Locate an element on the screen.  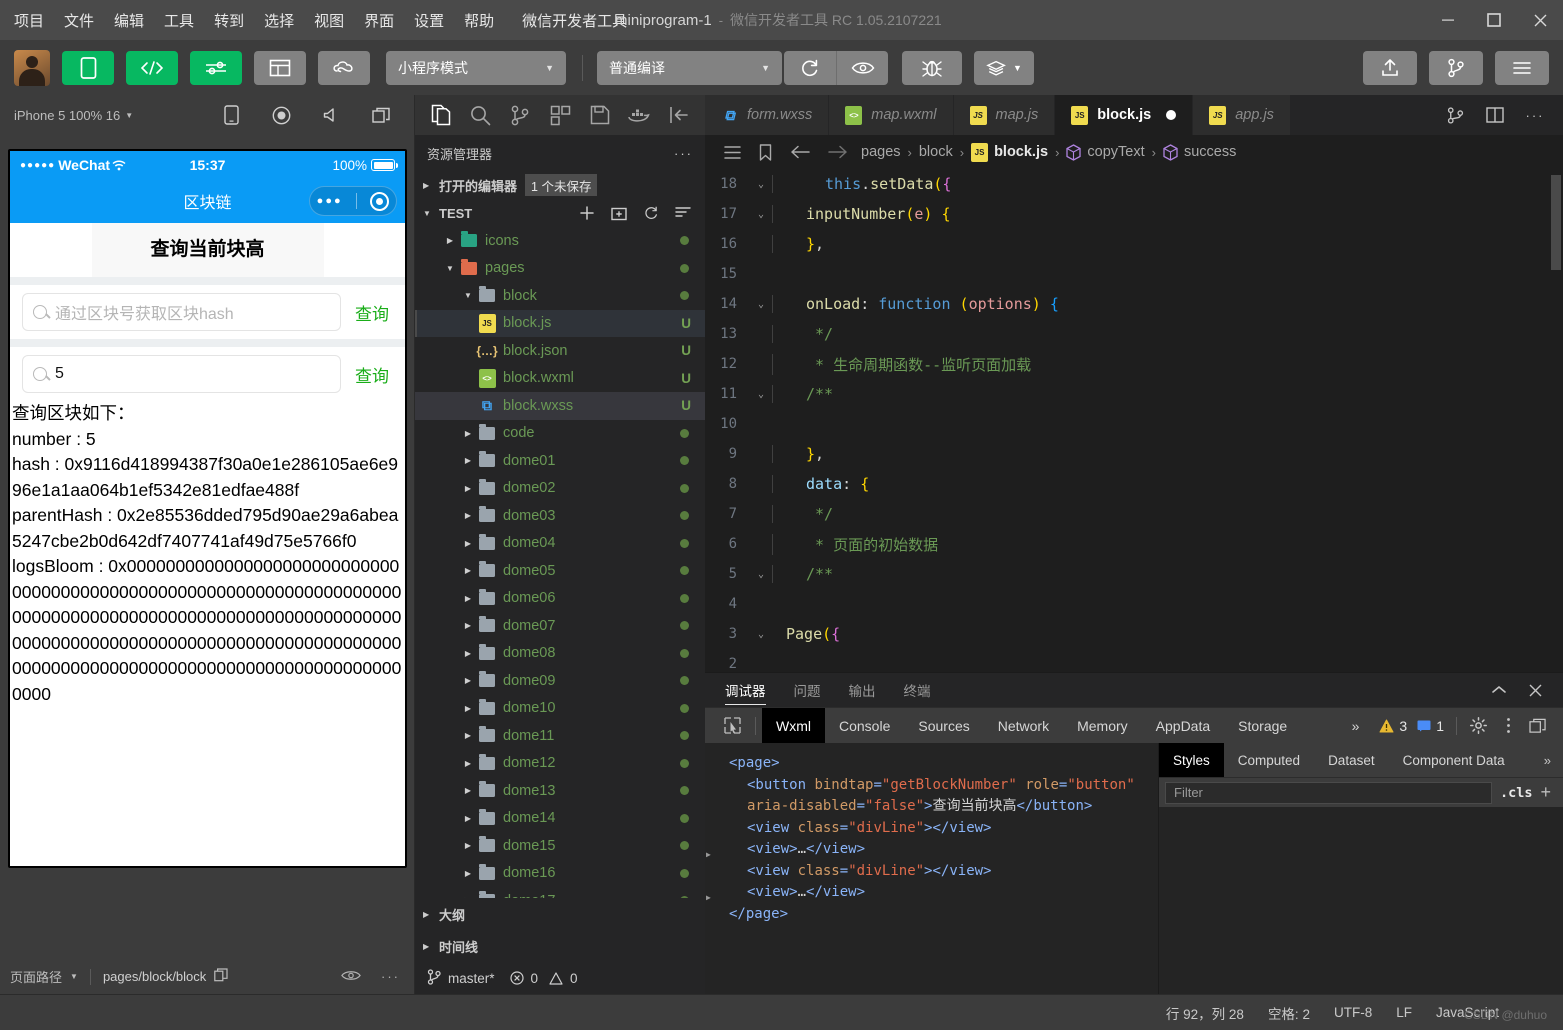
styles-filter-input: Filter is located at coordinates (1328, 792).